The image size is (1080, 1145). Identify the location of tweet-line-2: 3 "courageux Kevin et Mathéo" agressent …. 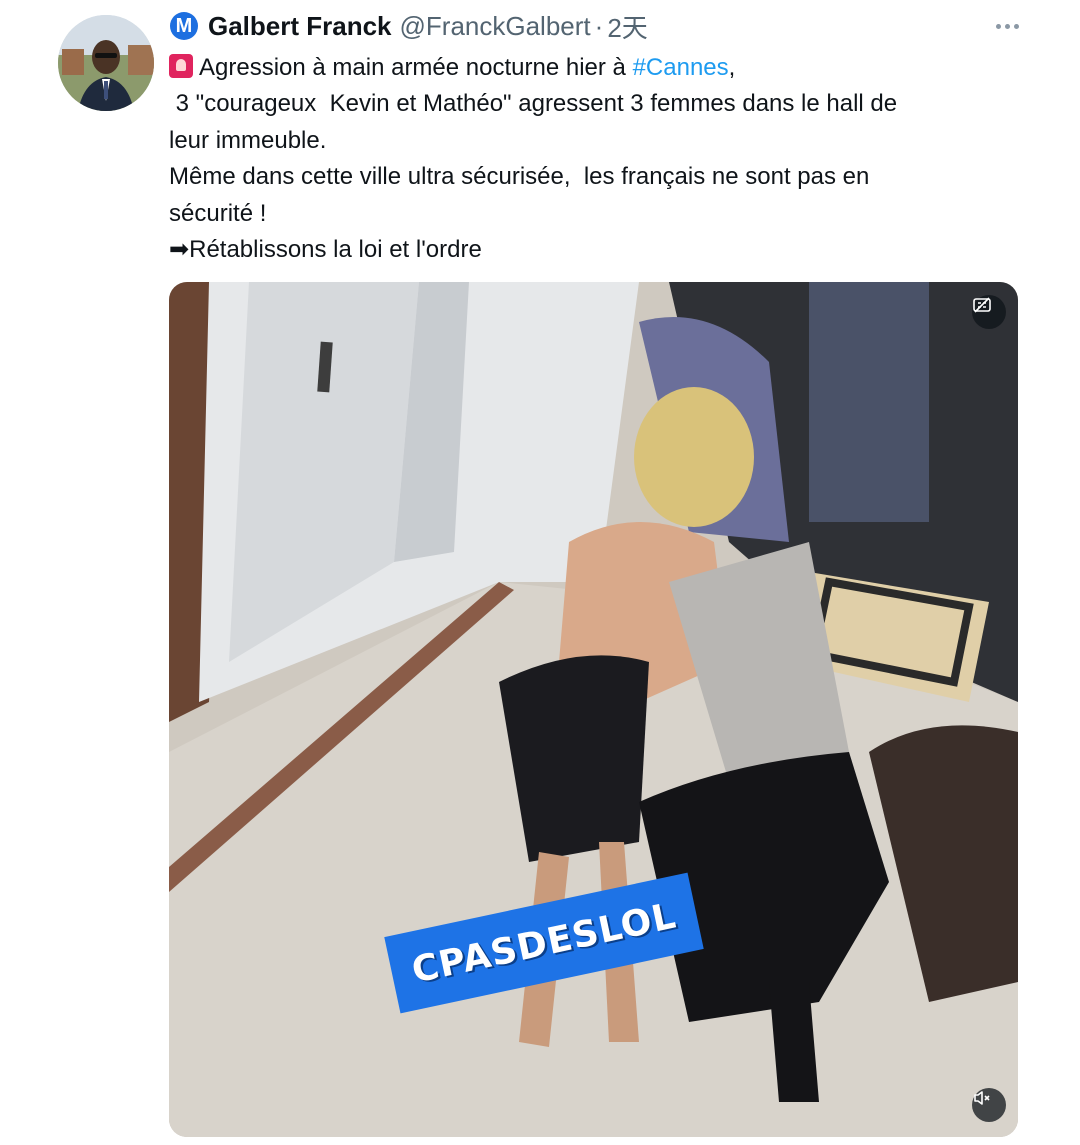
(533, 104).